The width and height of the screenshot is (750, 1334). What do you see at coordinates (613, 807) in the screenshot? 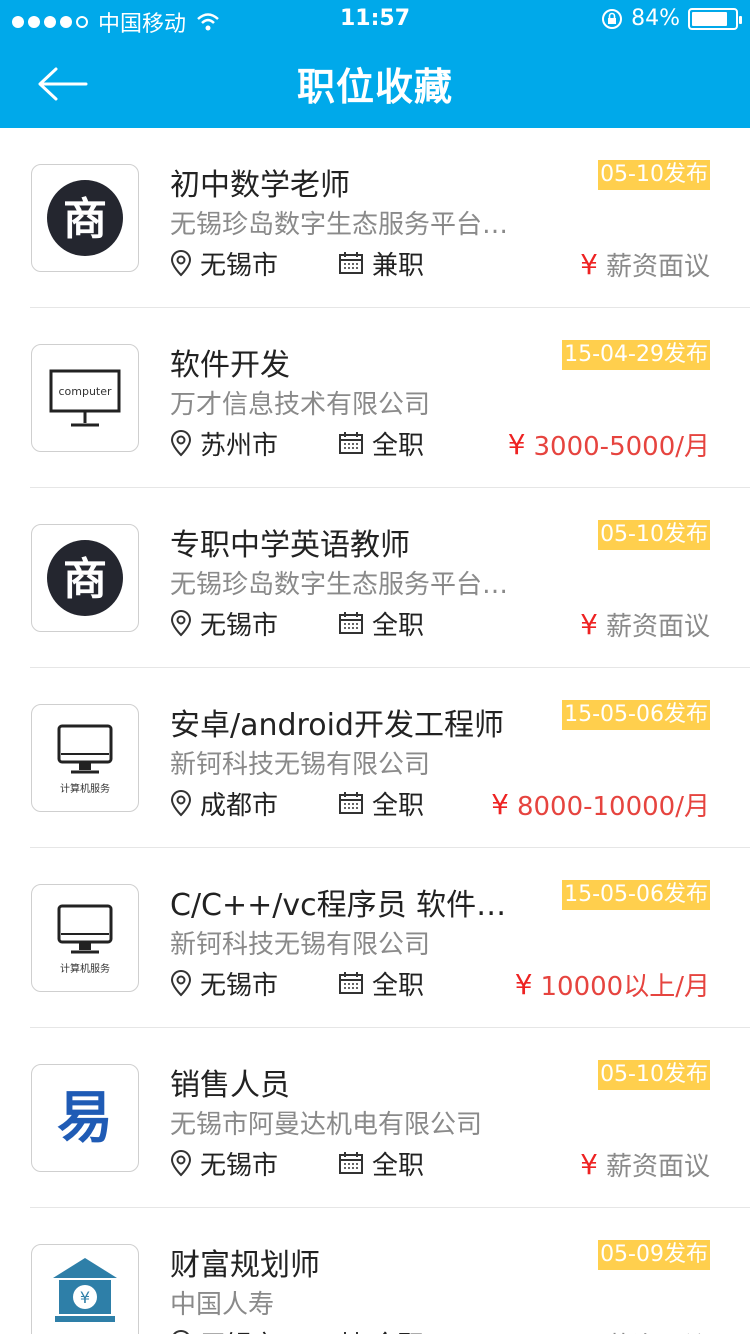
I see `salary-label: 8000-10000/月` at bounding box center [613, 807].